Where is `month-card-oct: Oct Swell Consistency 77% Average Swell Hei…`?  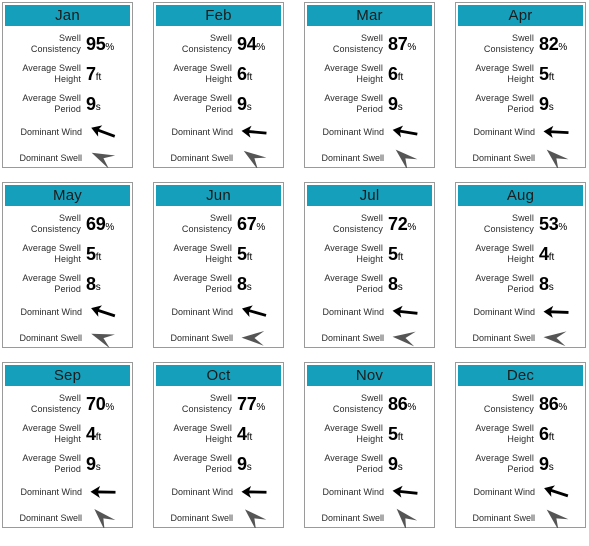 month-card-oct: Oct Swell Consistency 77% Average Swell Hei… is located at coordinates (218, 445).